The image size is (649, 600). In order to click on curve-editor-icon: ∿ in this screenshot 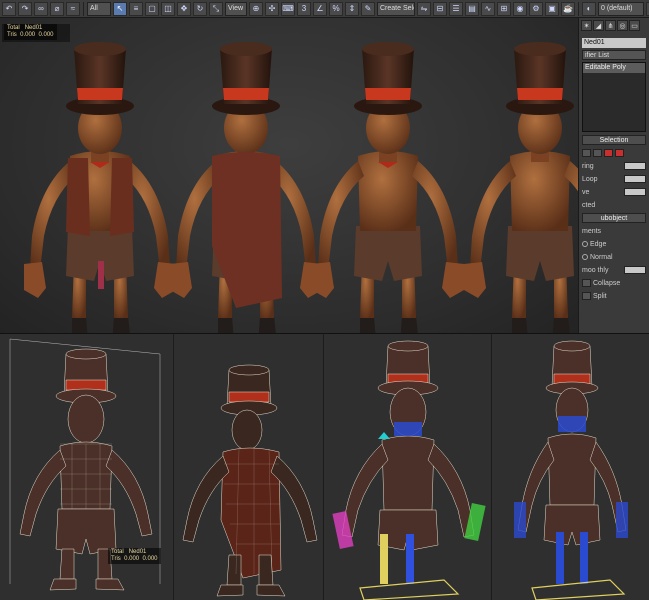, I will do `click(488, 8)`.